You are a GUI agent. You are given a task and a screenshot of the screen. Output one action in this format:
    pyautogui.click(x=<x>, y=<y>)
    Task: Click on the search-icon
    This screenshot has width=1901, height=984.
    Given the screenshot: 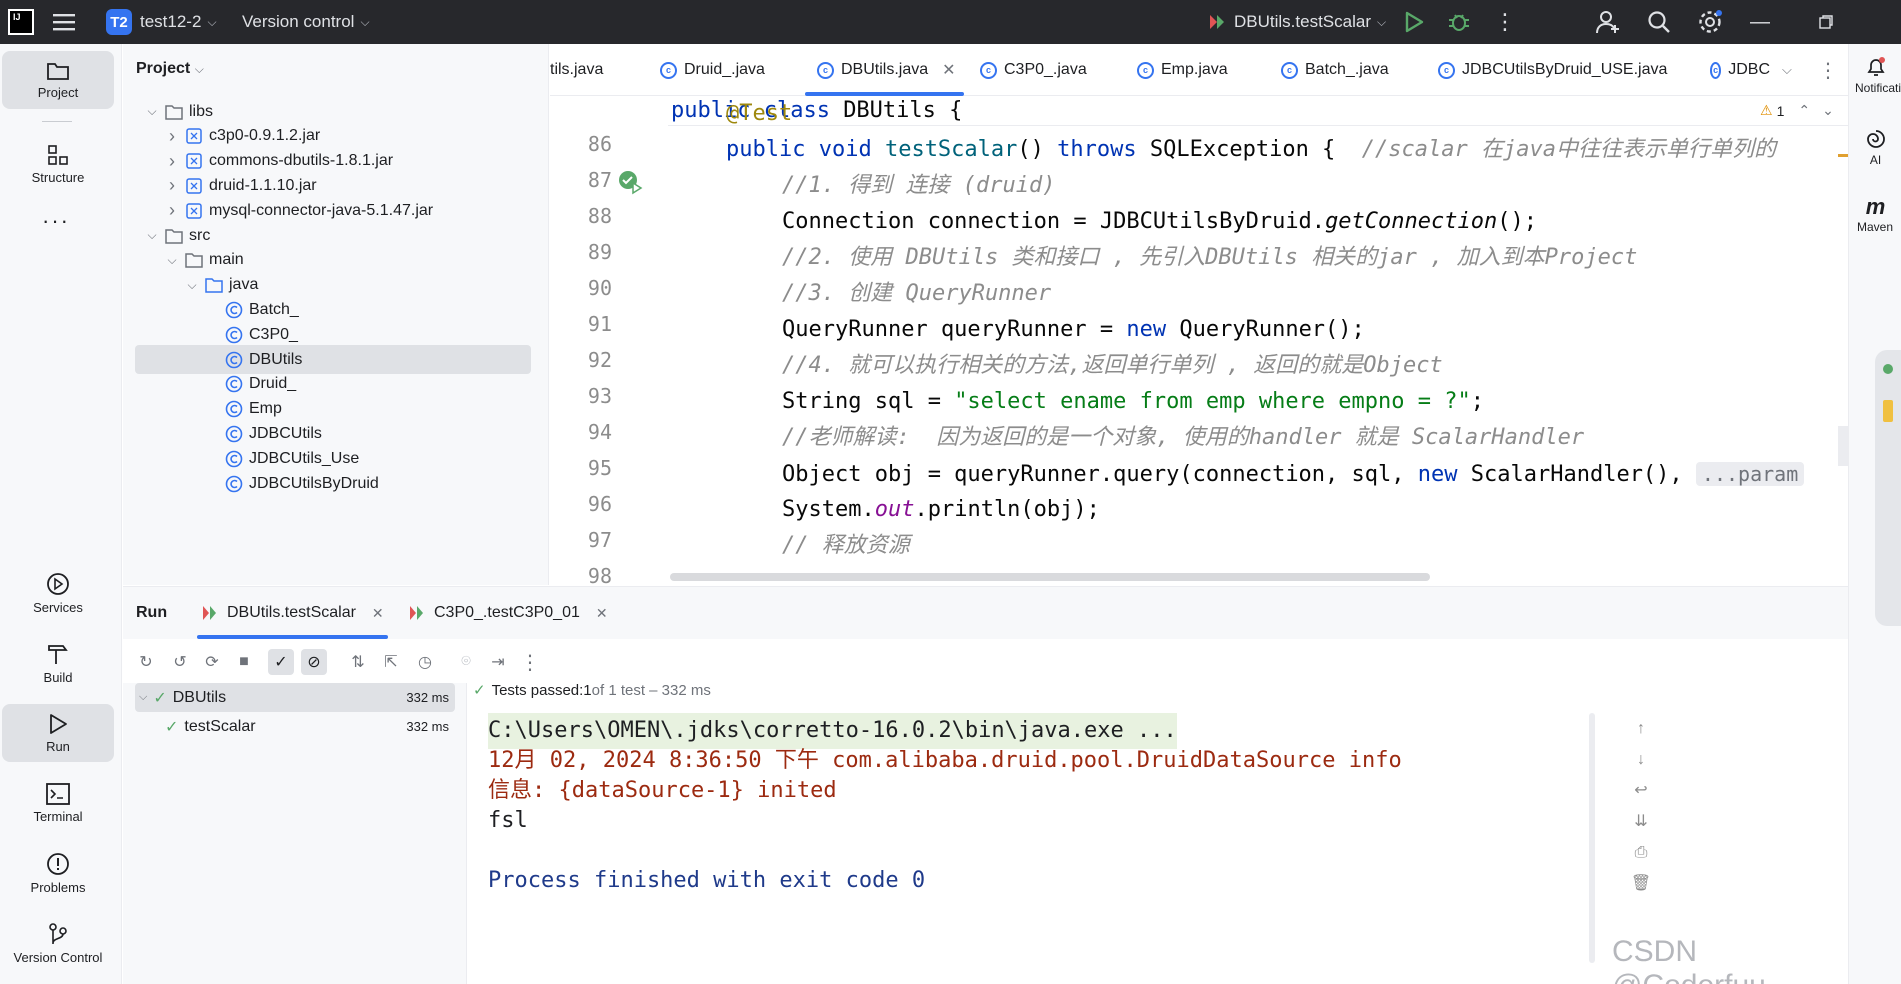 What is the action you would take?
    pyautogui.click(x=1659, y=22)
    